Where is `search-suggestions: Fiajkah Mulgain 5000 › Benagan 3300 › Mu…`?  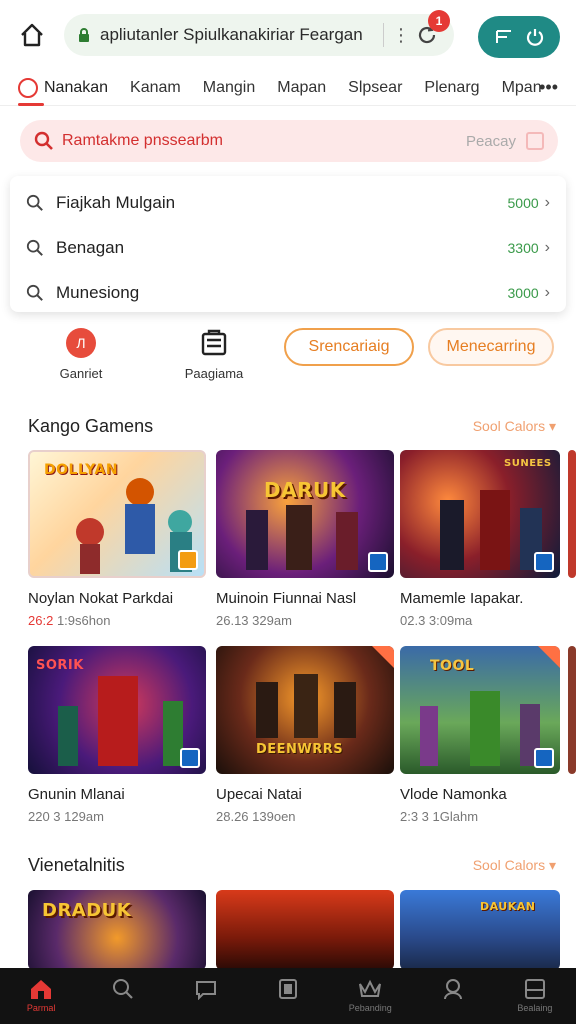
search-suggestions: Fiajkah Mulgain 5000 › Benagan 3300 › Mu… is located at coordinates (288, 244).